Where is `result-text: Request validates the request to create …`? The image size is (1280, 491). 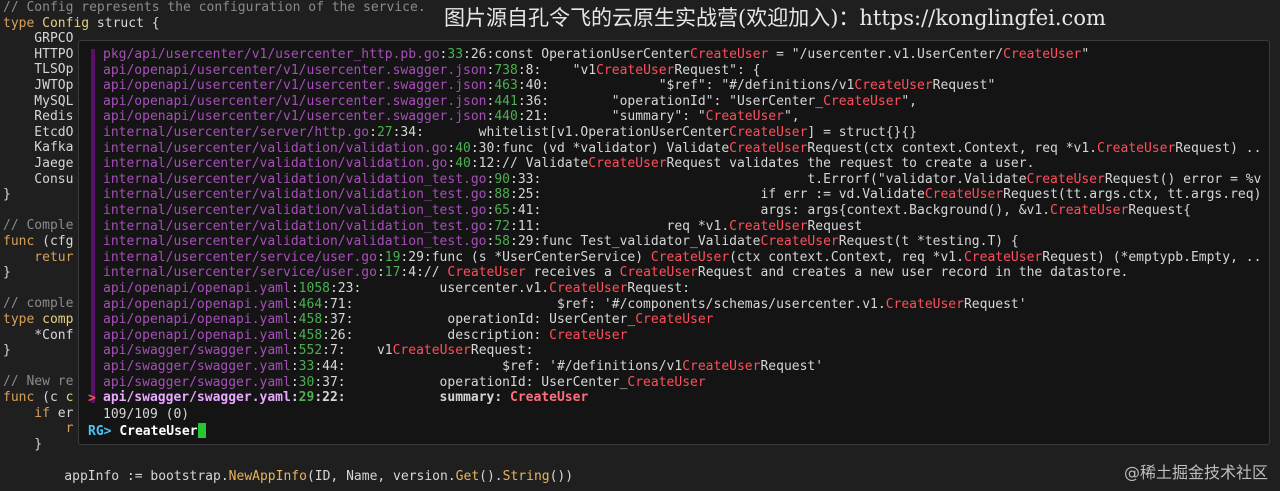
result-text: Request validates the request to create … is located at coordinates (850, 164).